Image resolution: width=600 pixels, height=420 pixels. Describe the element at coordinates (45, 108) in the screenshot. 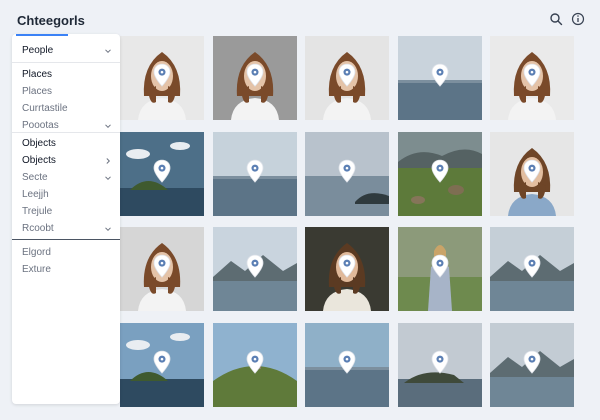

I see `sidebar-item-label: Currtastile` at that location.